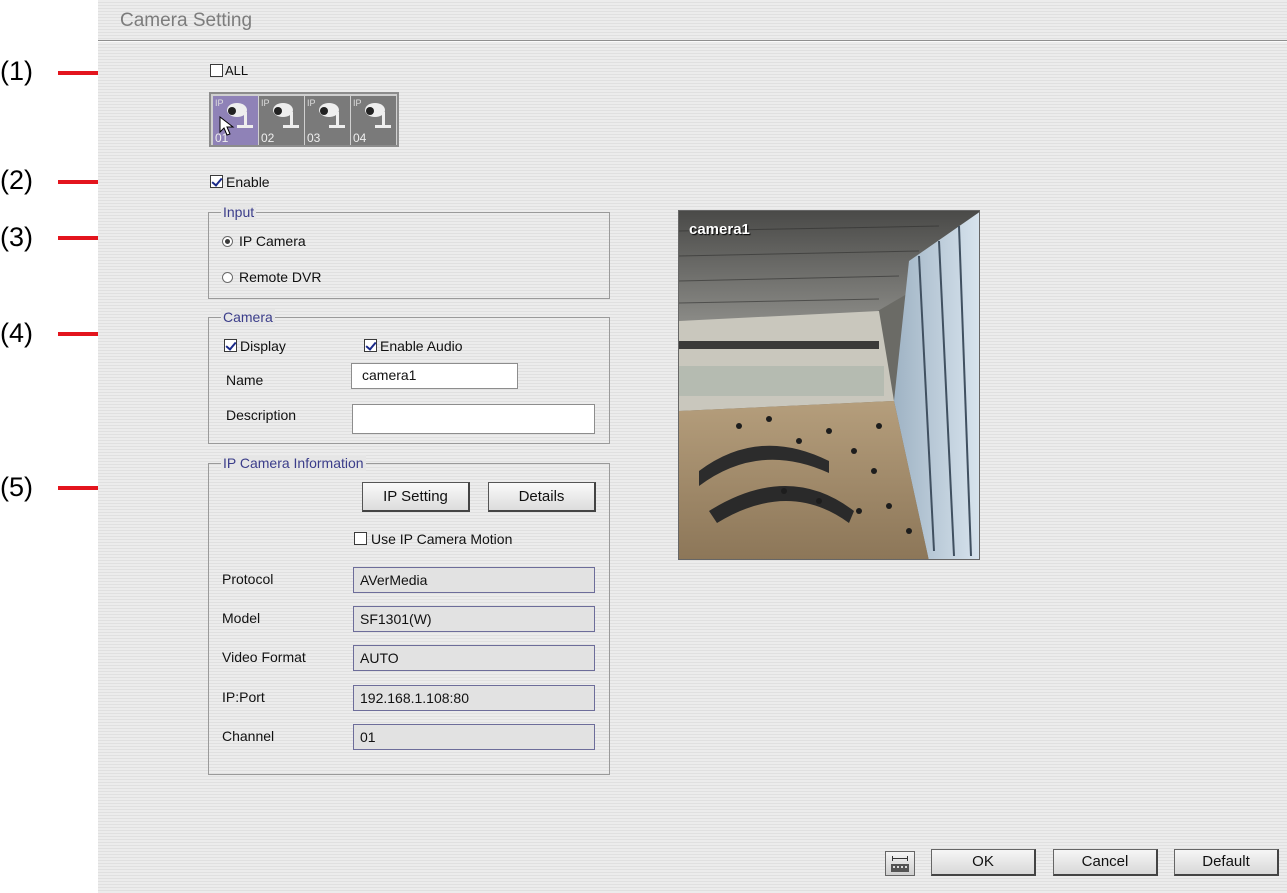  Describe the element at coordinates (360, 138) in the screenshot. I see `camera-tile-number: 04` at that location.